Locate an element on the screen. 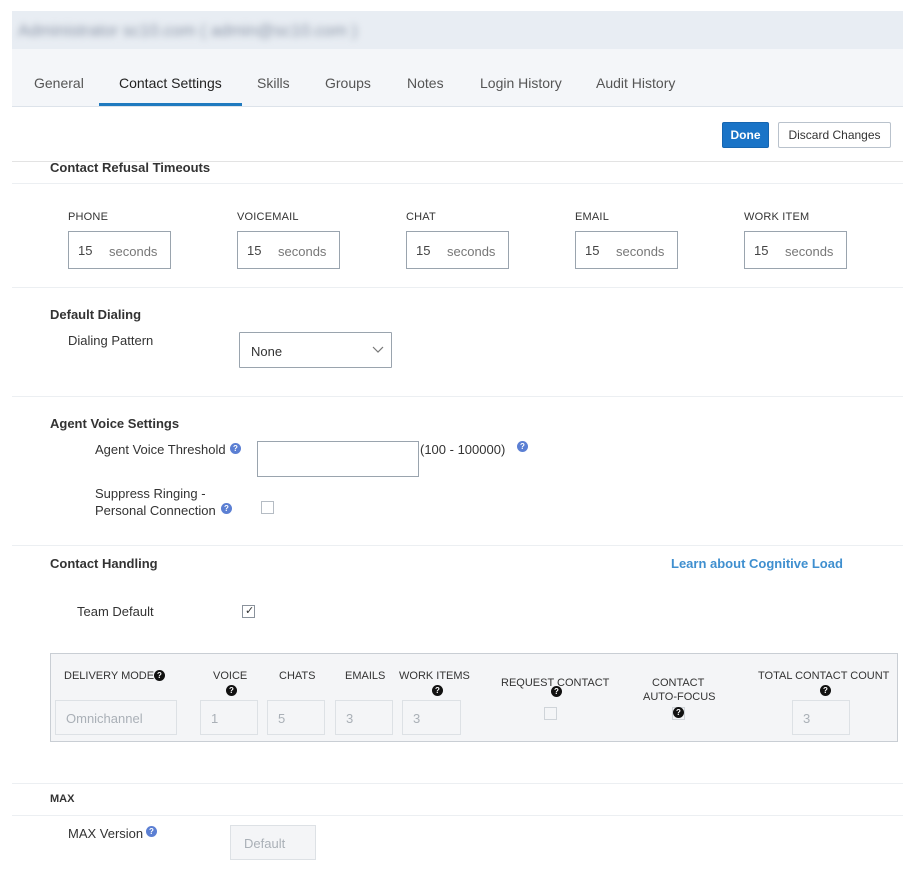 The height and width of the screenshot is (876, 903). discard-changes-button: Discard Changes is located at coordinates (834, 135).